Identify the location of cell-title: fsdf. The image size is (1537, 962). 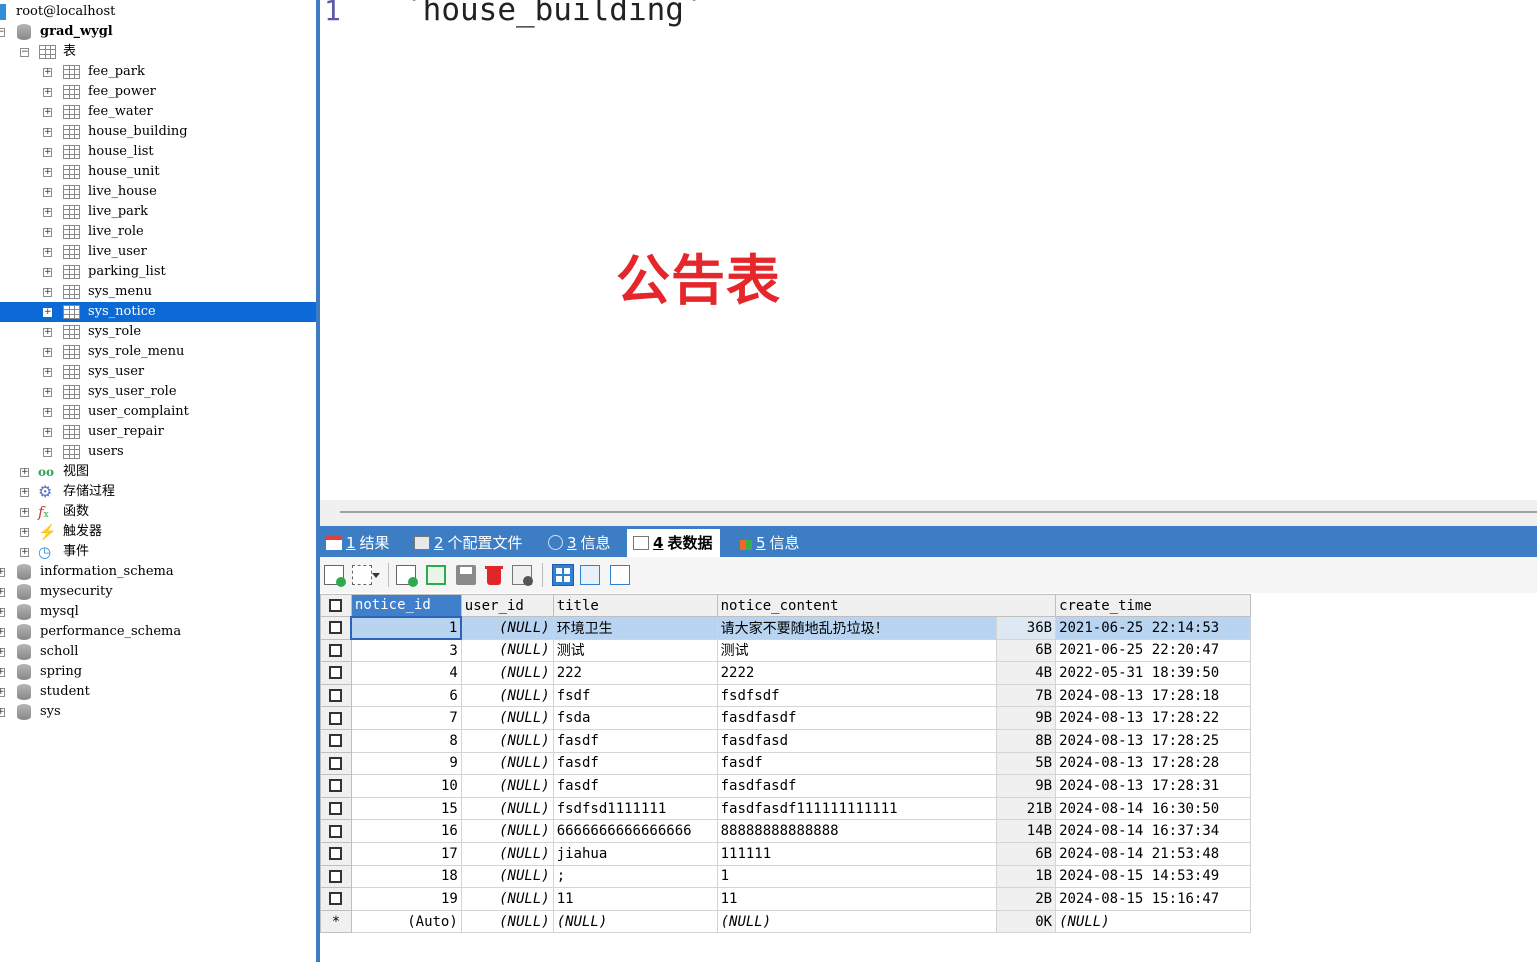
(635, 695).